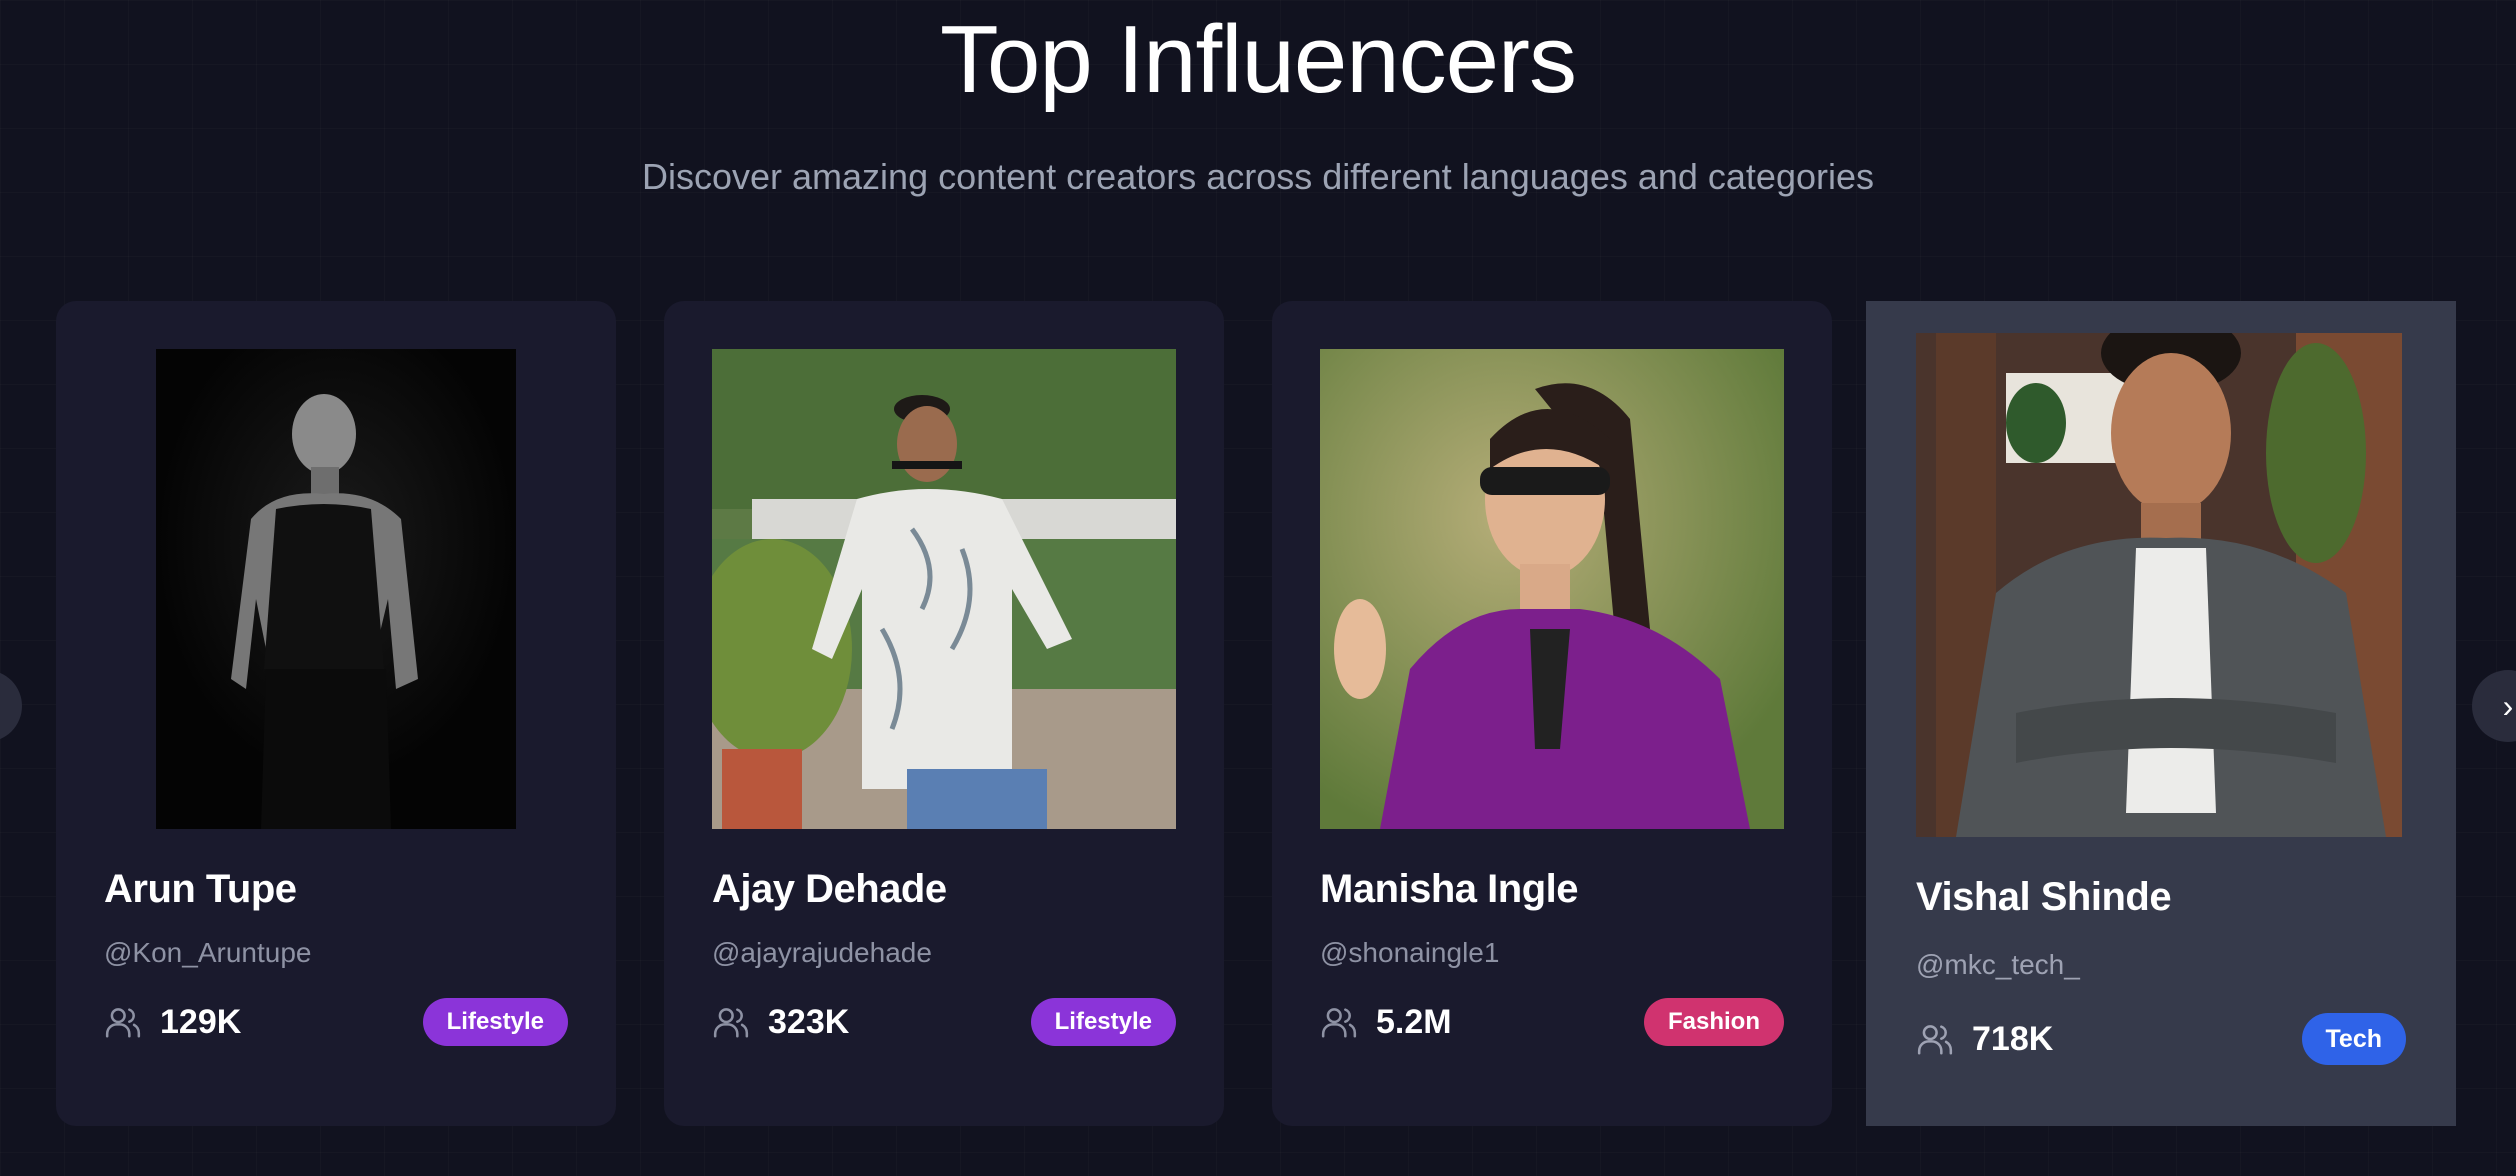  I want to click on influencer-handle: @shonaingle1, so click(1410, 952).